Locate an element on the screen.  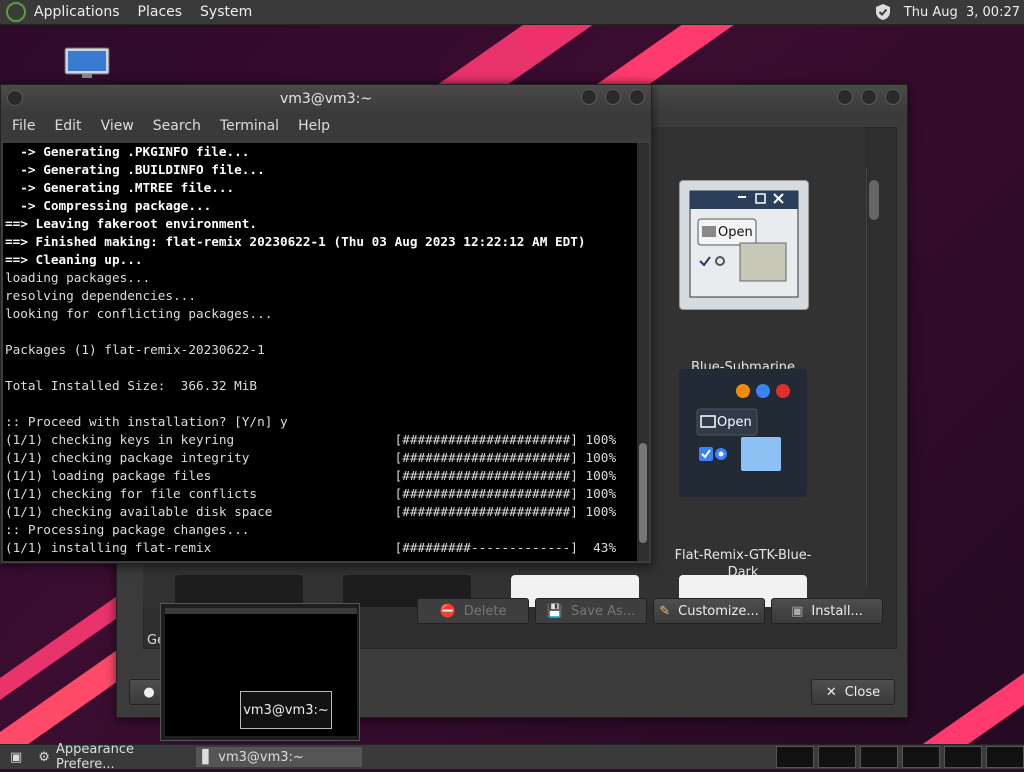
app-menu-logo-icon is located at coordinates (16, 12).